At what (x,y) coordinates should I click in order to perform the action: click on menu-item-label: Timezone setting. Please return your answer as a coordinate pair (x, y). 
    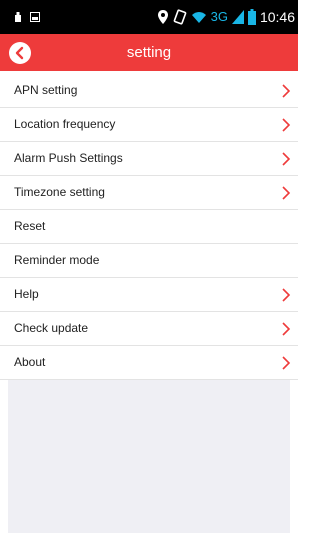
    Looking at the image, I should click on (59, 192).